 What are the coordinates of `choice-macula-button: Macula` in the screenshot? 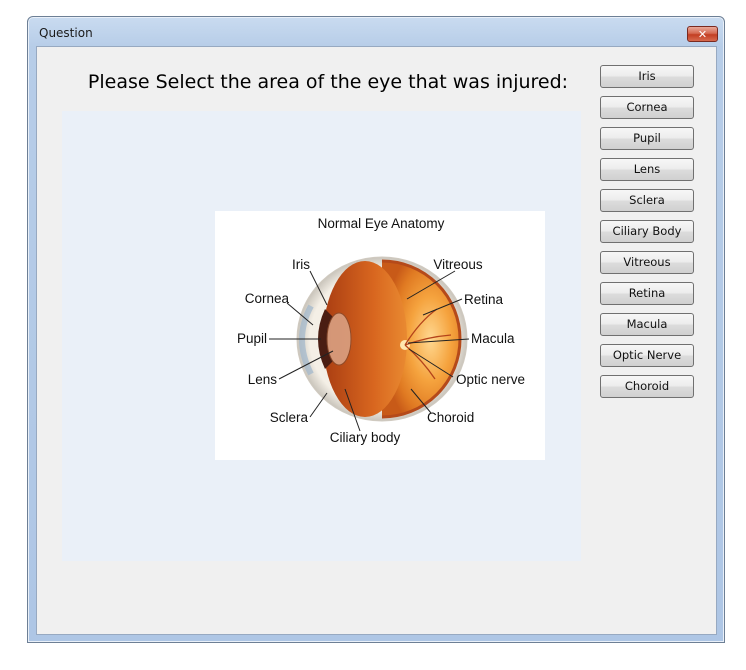 It's located at (647, 324).